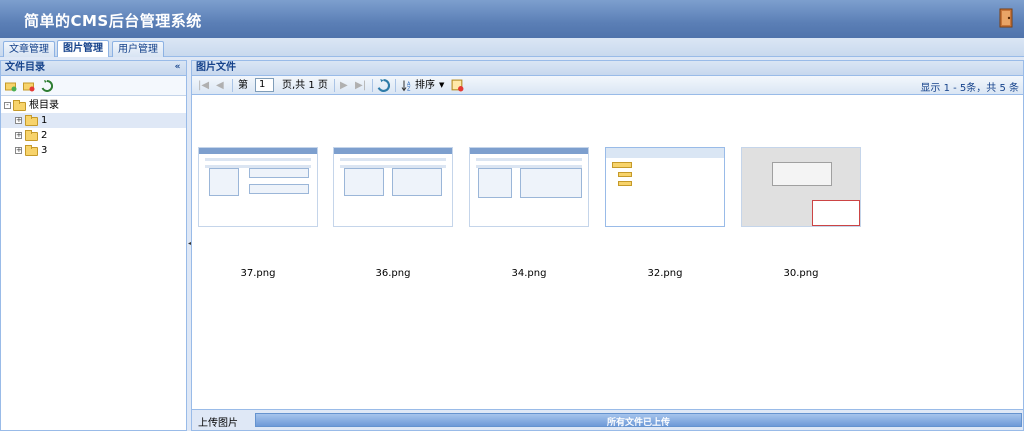 The width and height of the screenshot is (1024, 431). I want to click on image-panel-title: 图片文件, so click(216, 67).